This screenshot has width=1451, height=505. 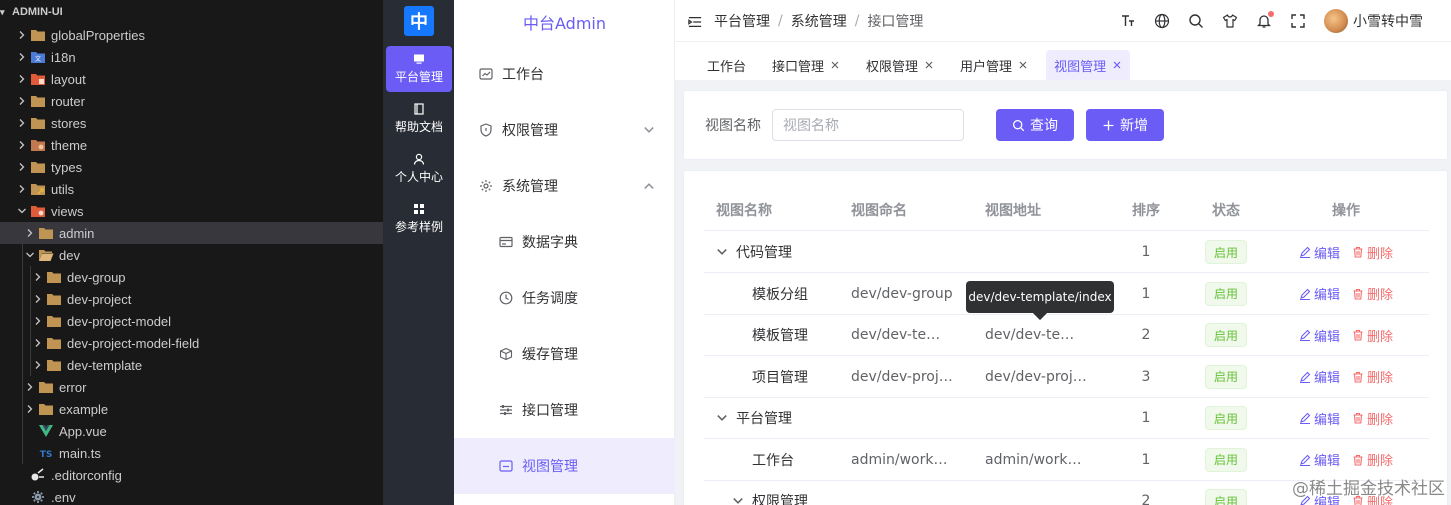 What do you see at coordinates (191, 343) in the screenshot?
I see `folder-item: dev-project-model-field` at bounding box center [191, 343].